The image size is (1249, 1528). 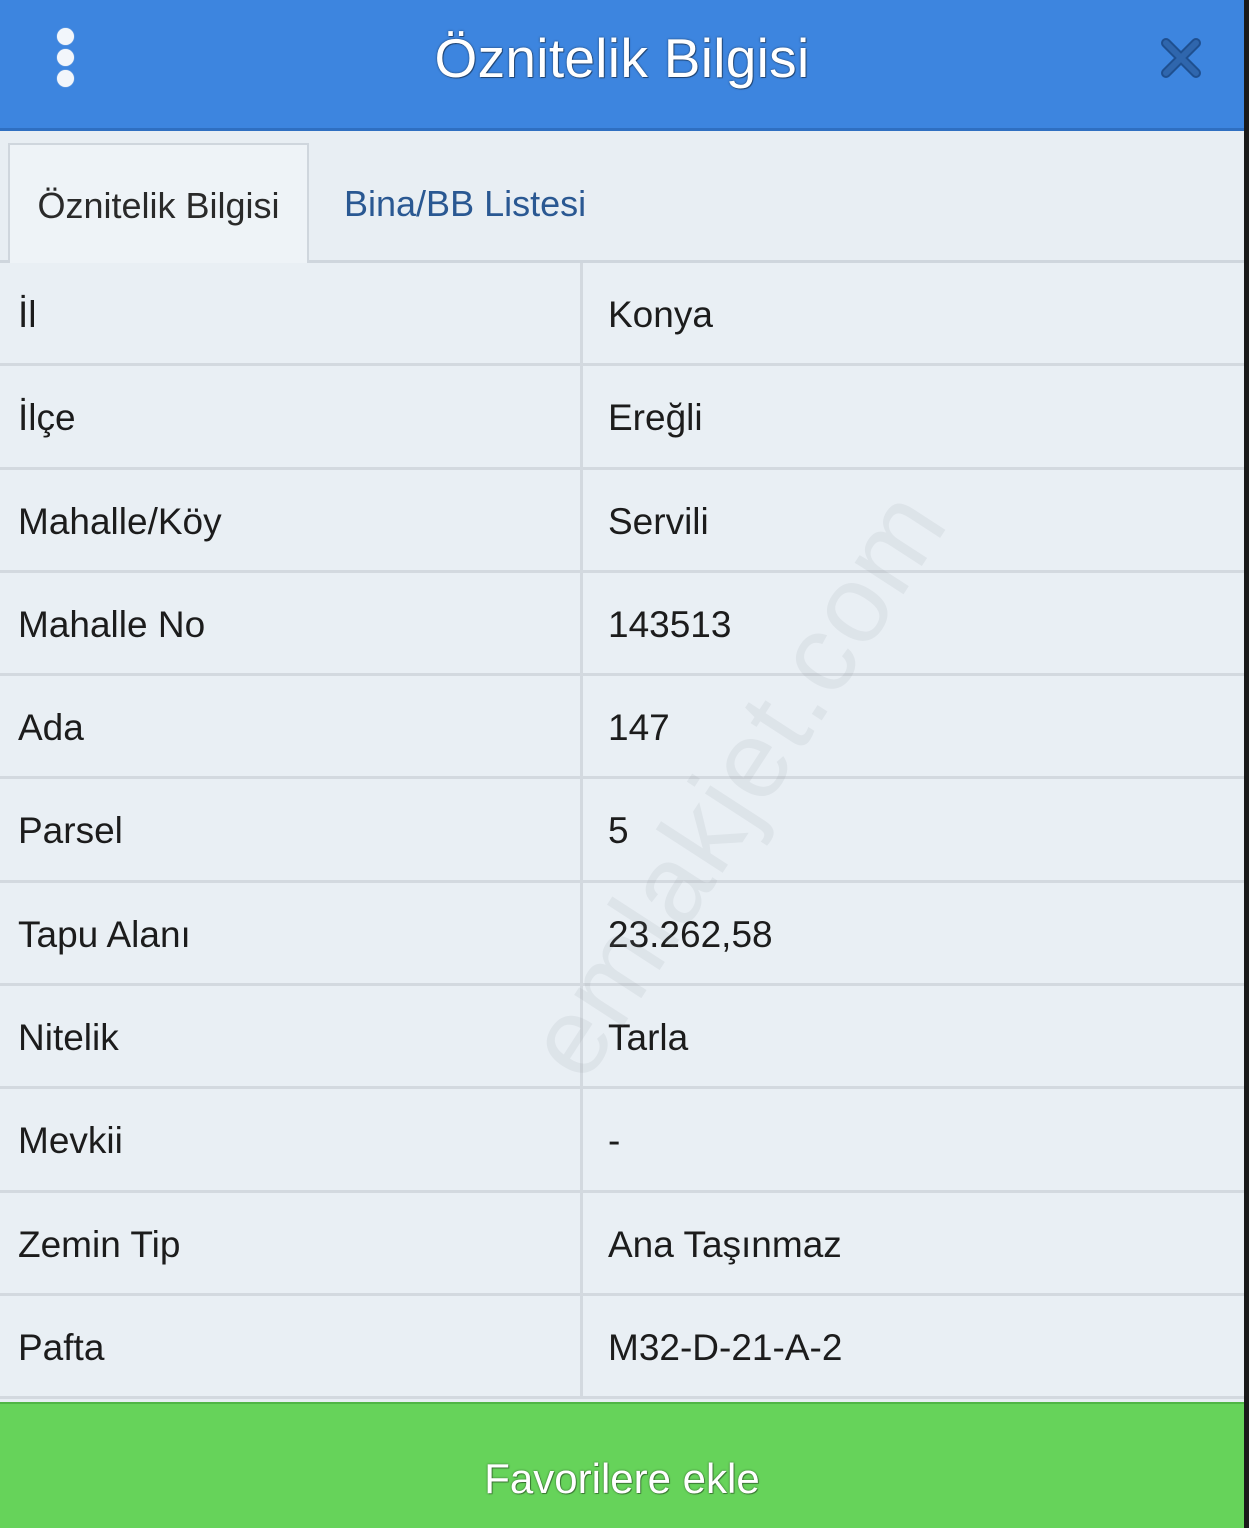 I want to click on row-value: Tarla, so click(x=648, y=1038).